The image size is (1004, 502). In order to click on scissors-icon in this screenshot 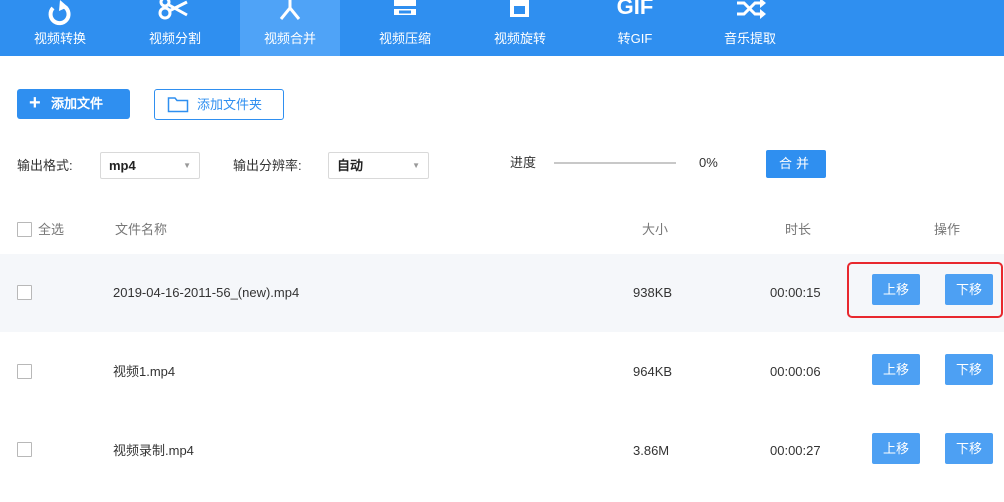, I will do `click(175, 14)`.